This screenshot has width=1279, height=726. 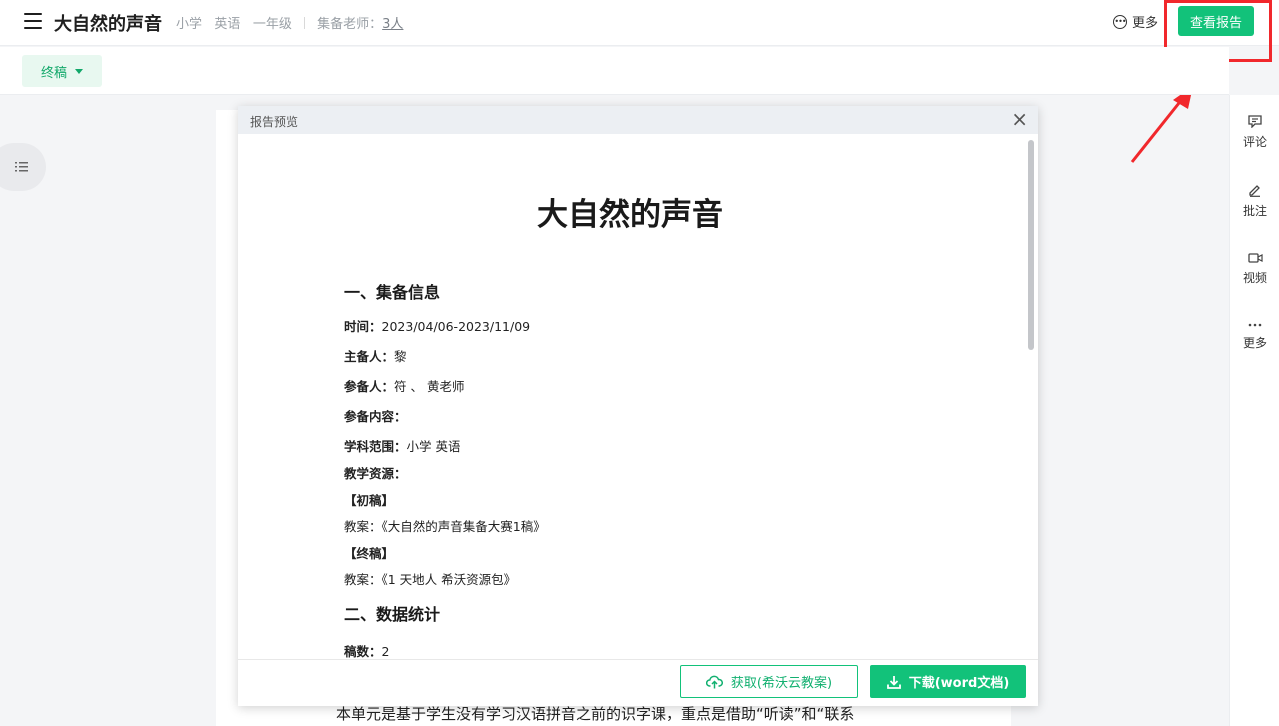 What do you see at coordinates (893, 682) in the screenshot?
I see `download-icon` at bounding box center [893, 682].